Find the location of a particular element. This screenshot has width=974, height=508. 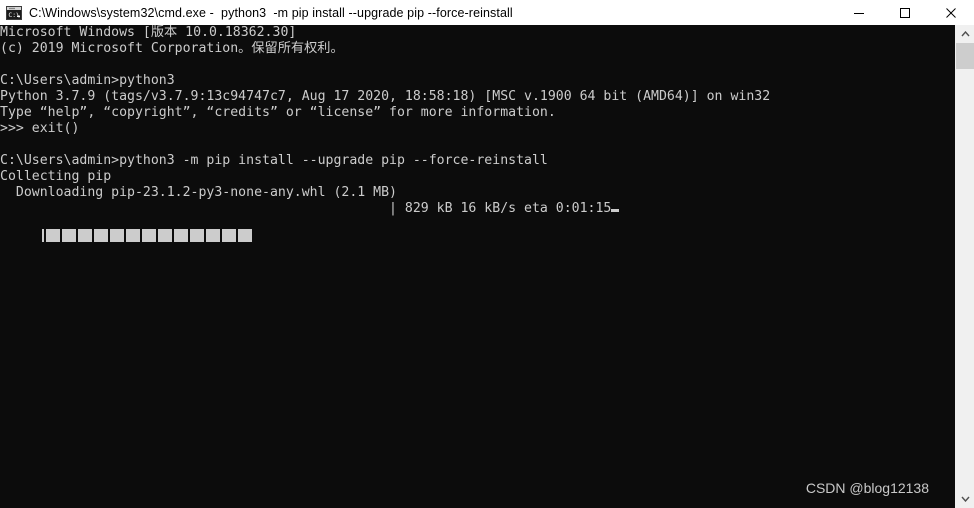

window-controls is located at coordinates (905, 12).